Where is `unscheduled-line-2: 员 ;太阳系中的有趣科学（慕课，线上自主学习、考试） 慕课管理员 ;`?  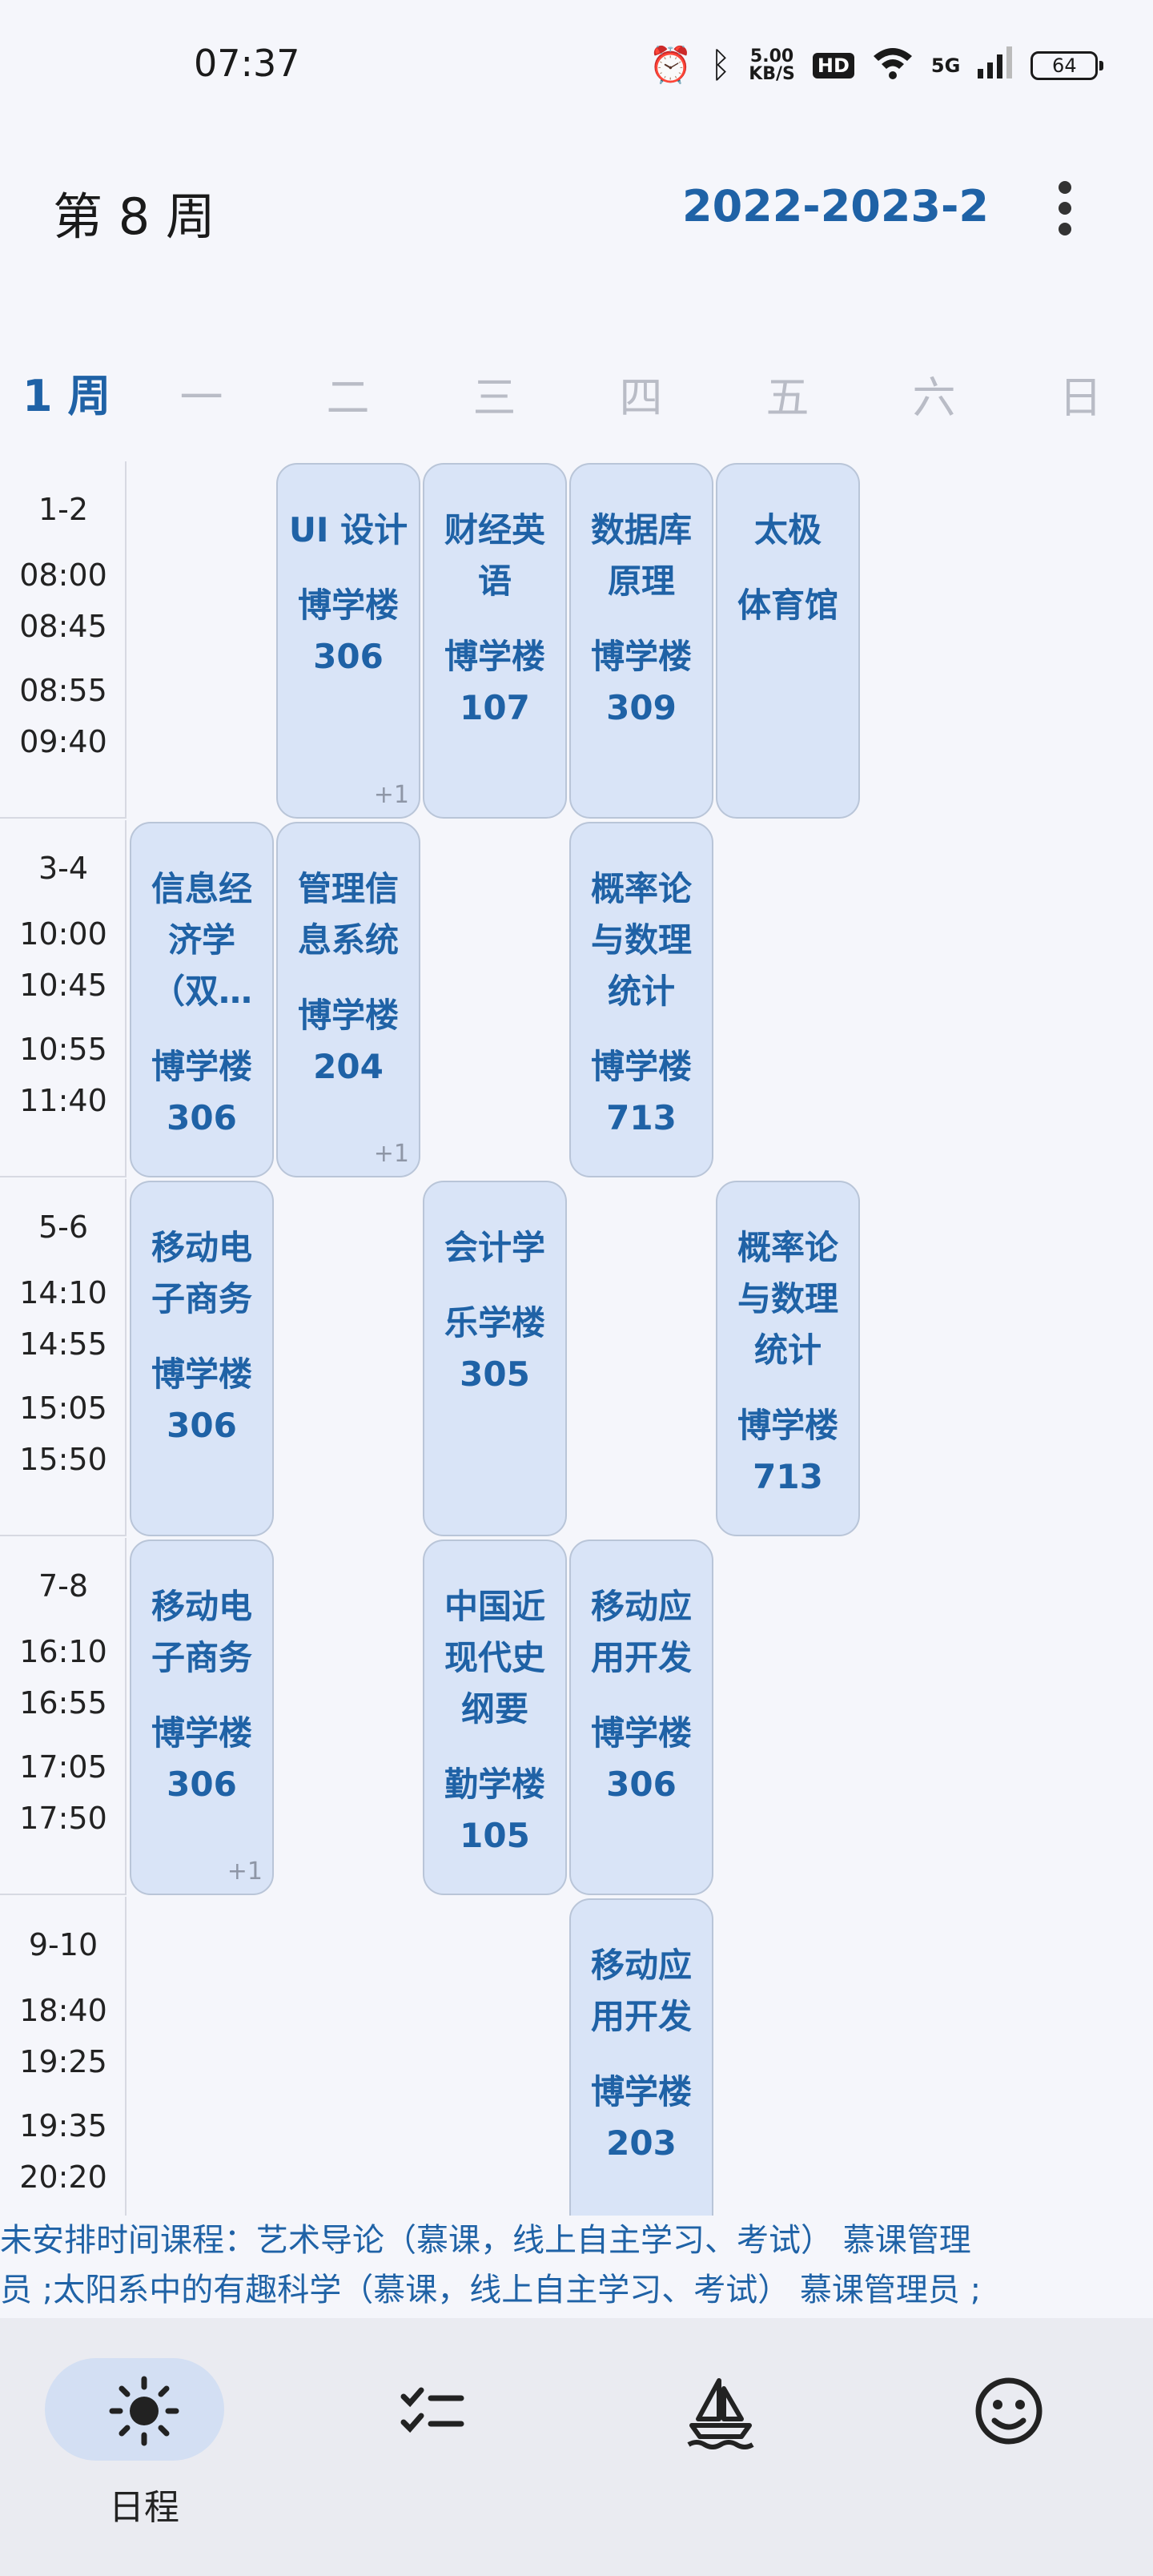 unscheduled-line-2: 员 ;太阳系中的有趣科学（慕课，线上自主学习、考试） 慕课管理员 ; is located at coordinates (491, 2290).